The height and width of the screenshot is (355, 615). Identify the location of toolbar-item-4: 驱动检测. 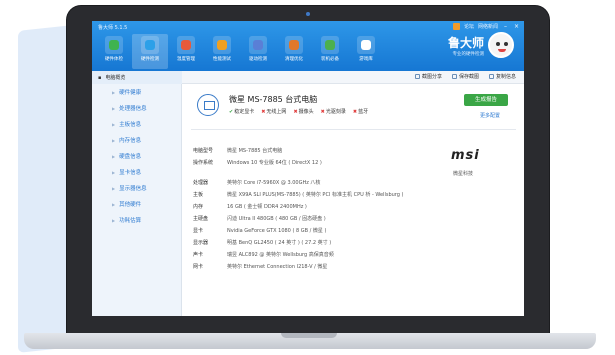
(258, 51).